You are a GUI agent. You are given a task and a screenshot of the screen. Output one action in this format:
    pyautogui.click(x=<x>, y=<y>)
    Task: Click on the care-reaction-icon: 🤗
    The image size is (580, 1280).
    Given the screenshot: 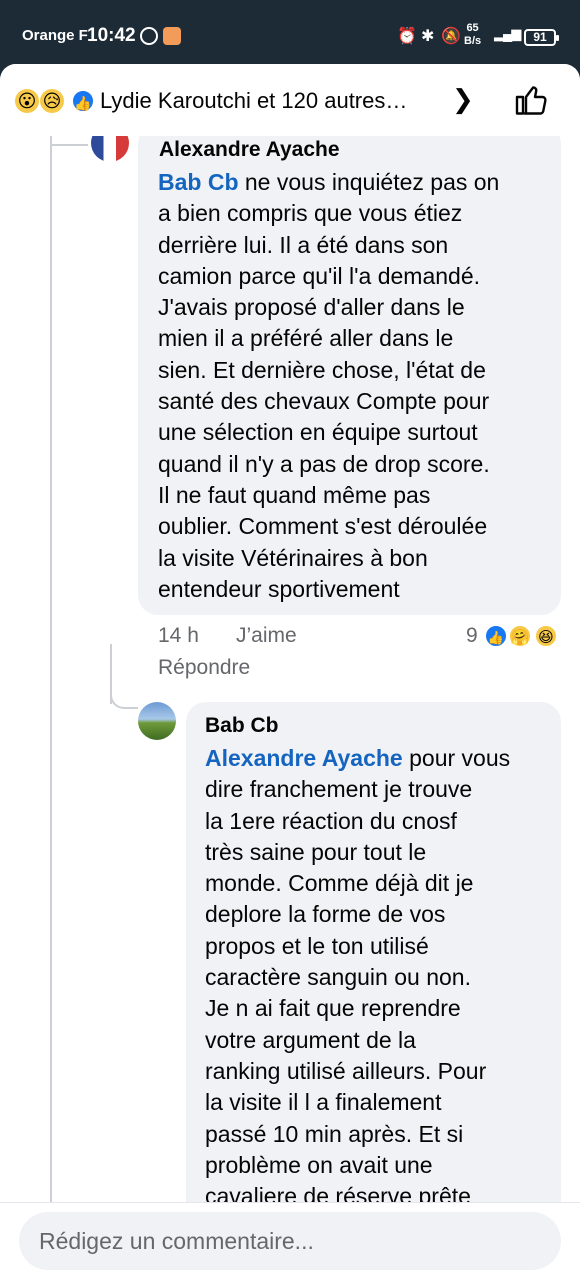 What is the action you would take?
    pyautogui.click(x=520, y=636)
    